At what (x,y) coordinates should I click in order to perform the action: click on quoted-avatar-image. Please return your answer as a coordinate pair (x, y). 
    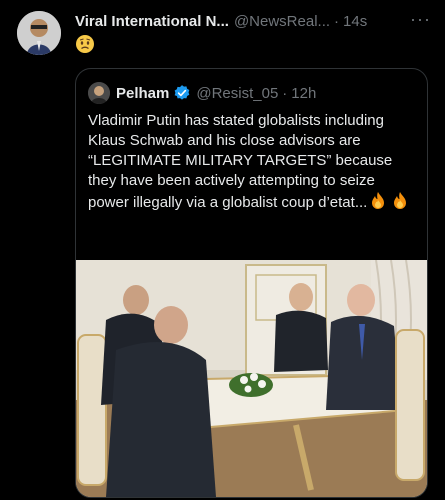
    Looking at the image, I should click on (99, 93).